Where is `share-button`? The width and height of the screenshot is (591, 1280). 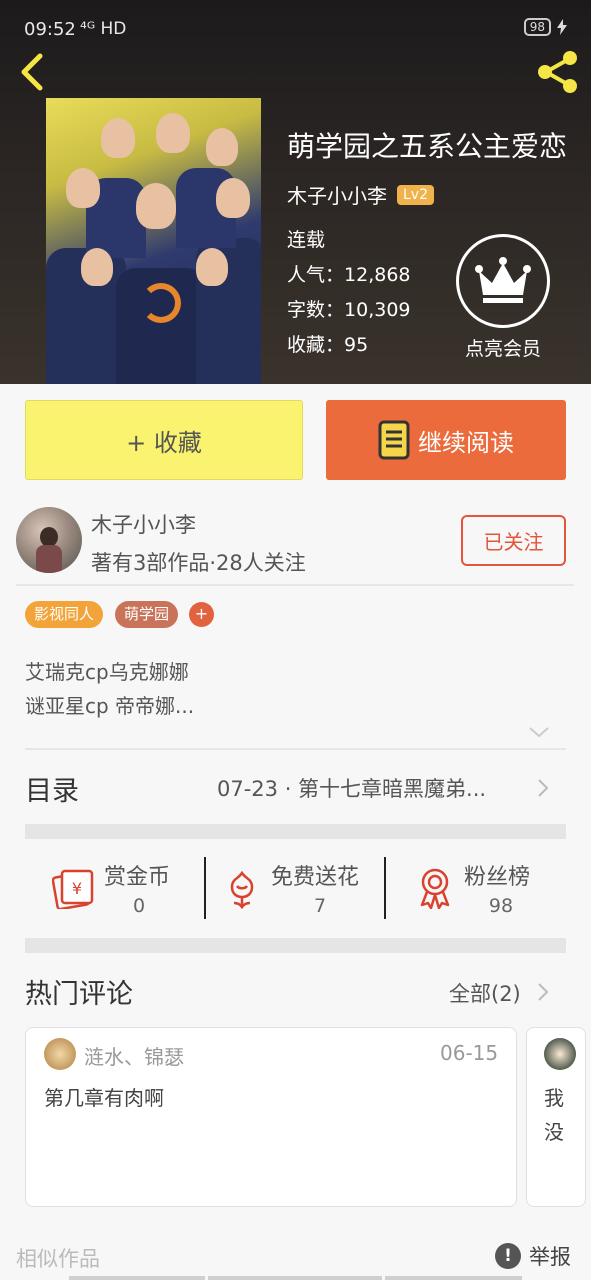
share-button is located at coordinates (558, 72).